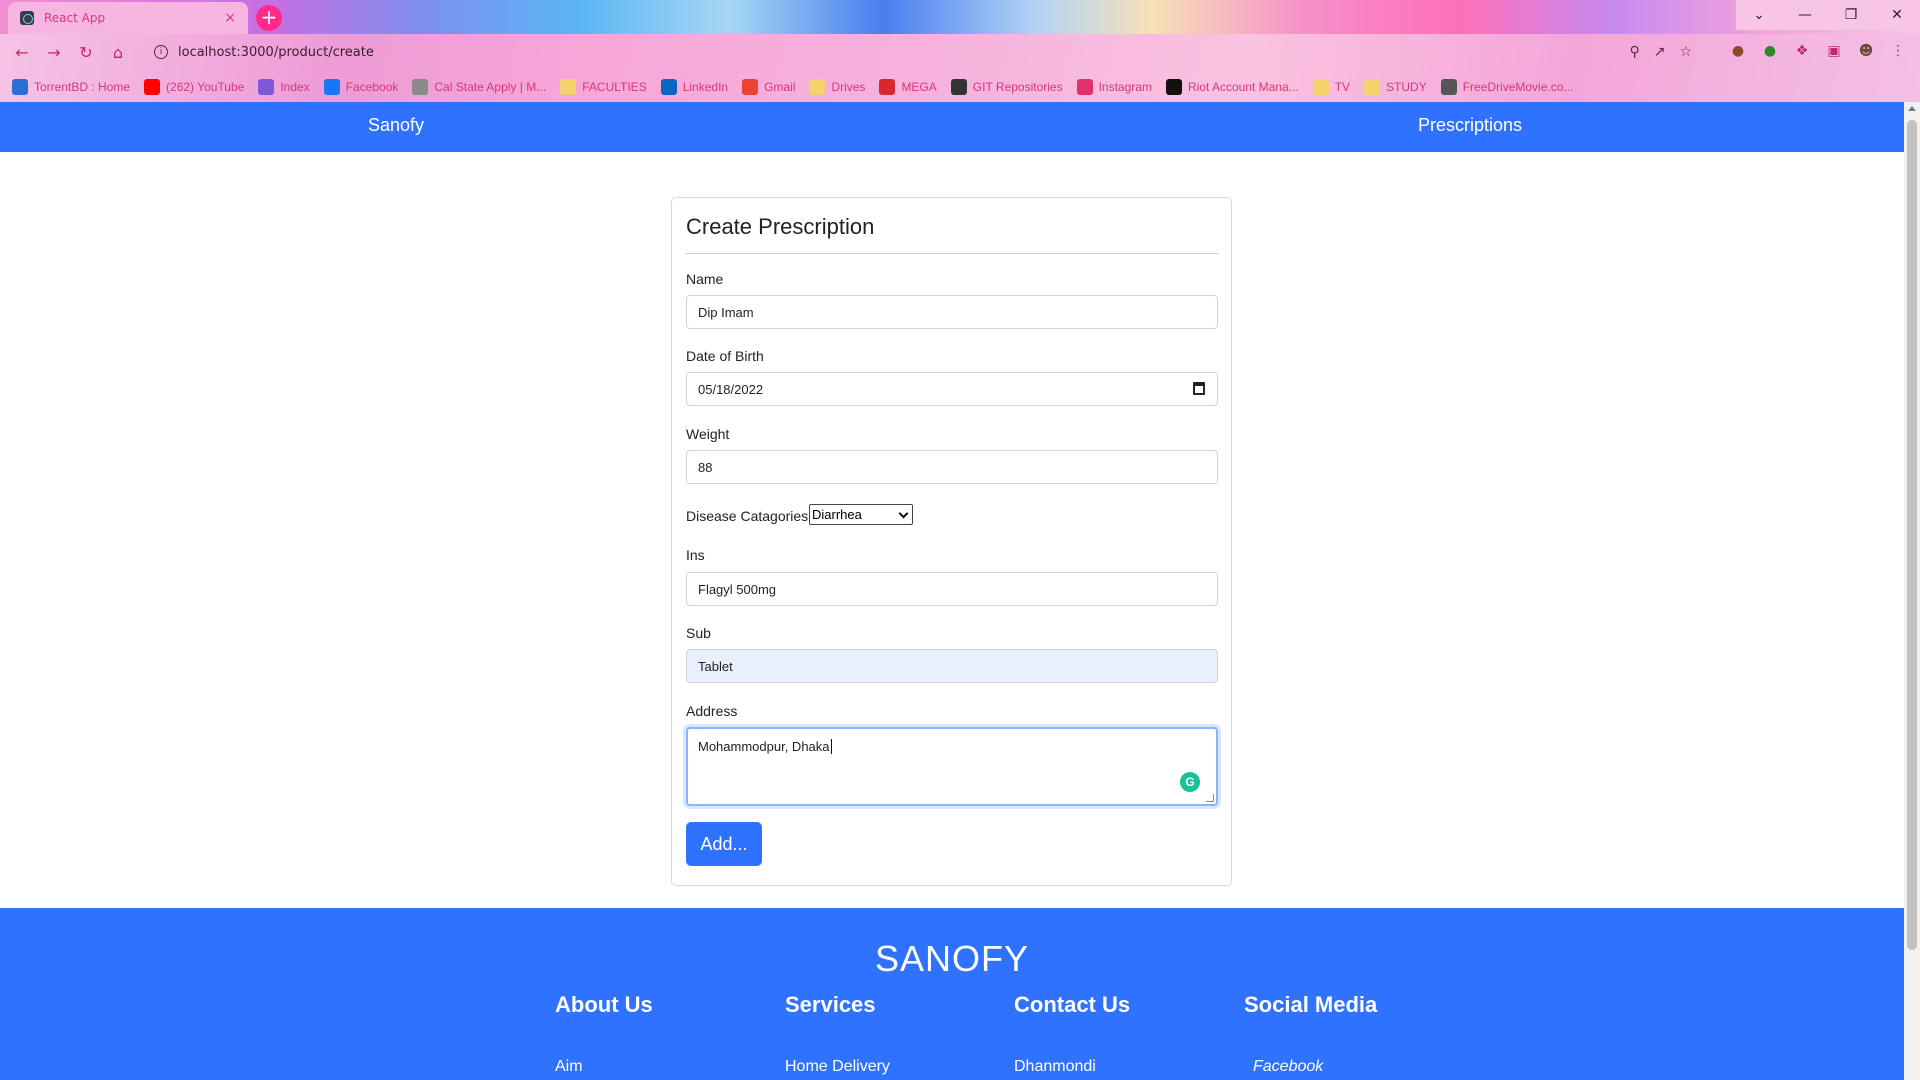  What do you see at coordinates (668, 87) in the screenshot?
I see `linkedin-icon` at bounding box center [668, 87].